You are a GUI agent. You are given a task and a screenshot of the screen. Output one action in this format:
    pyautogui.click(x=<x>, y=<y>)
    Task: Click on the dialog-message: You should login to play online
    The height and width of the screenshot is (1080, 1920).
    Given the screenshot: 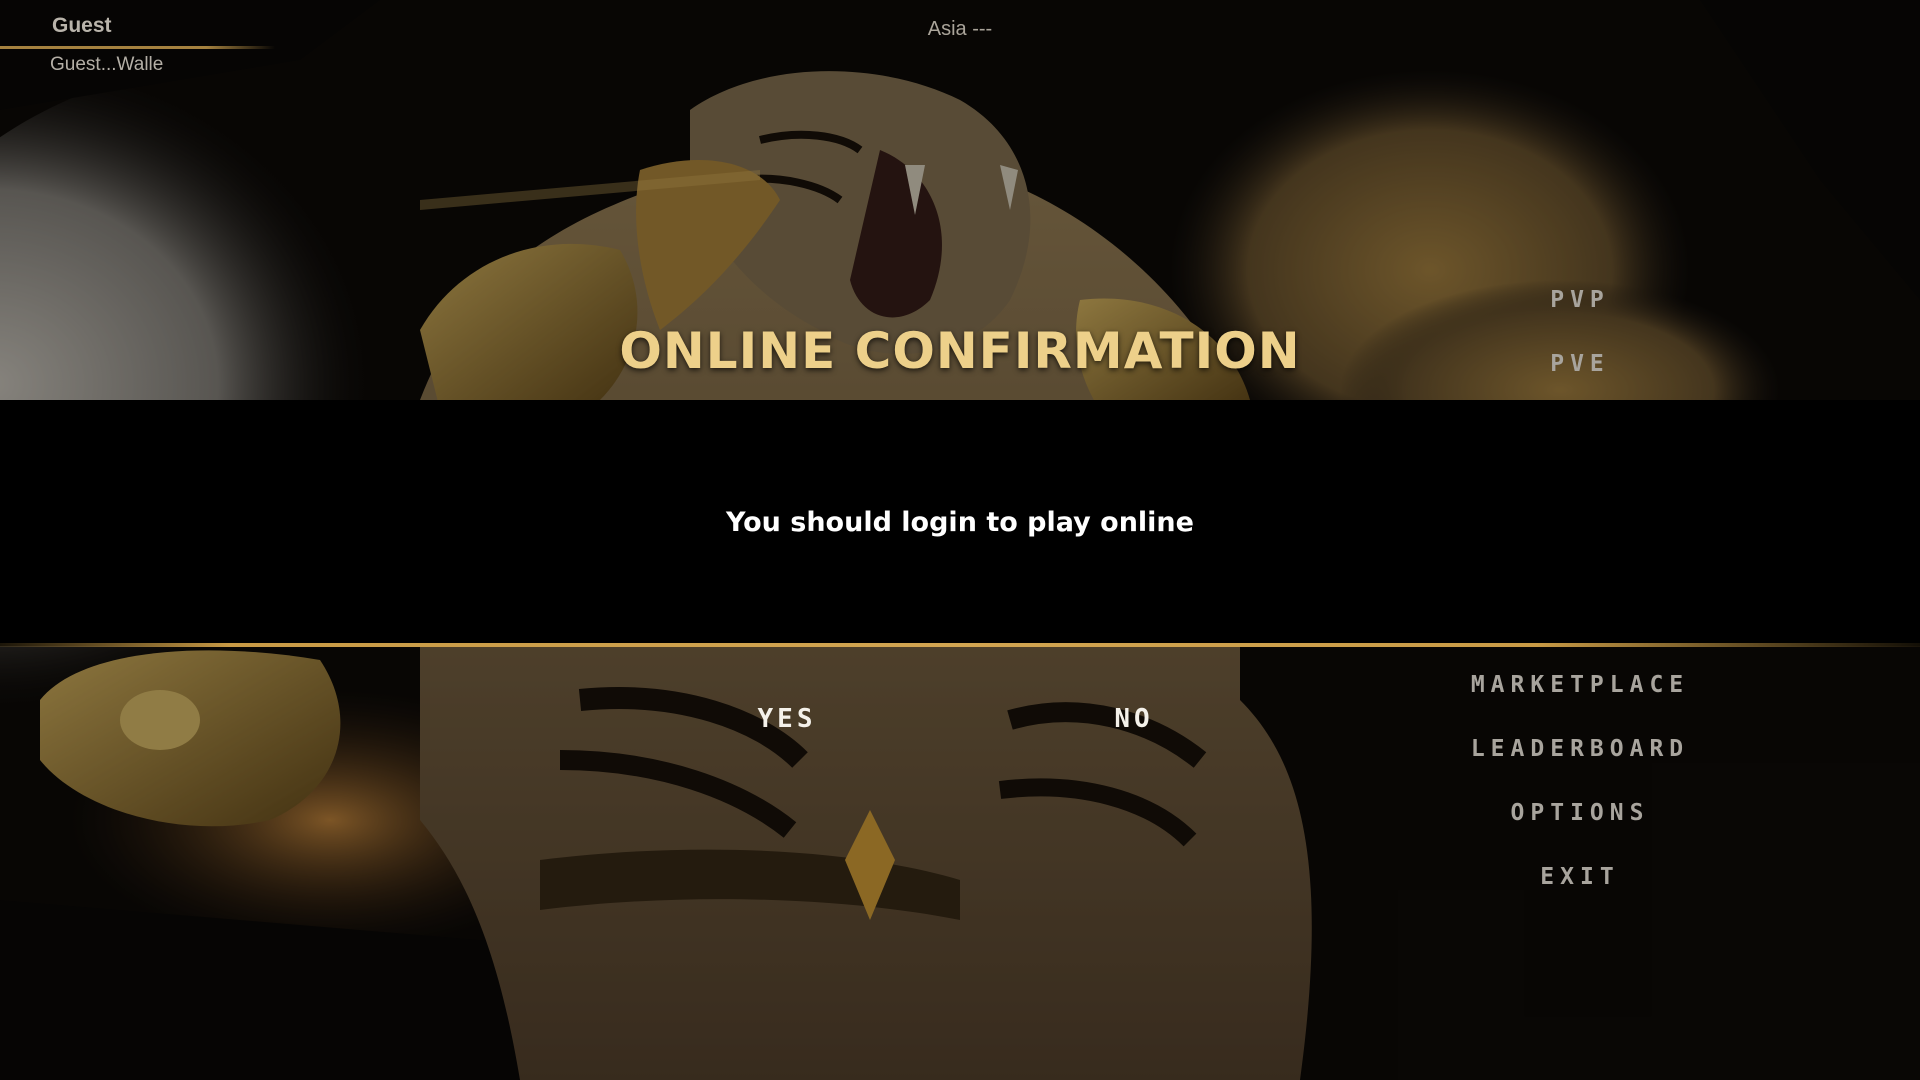 What is the action you would take?
    pyautogui.click(x=960, y=522)
    